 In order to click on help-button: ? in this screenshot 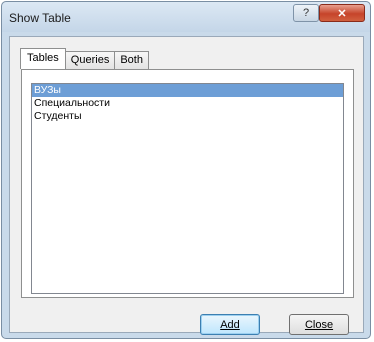, I will do `click(306, 13)`.